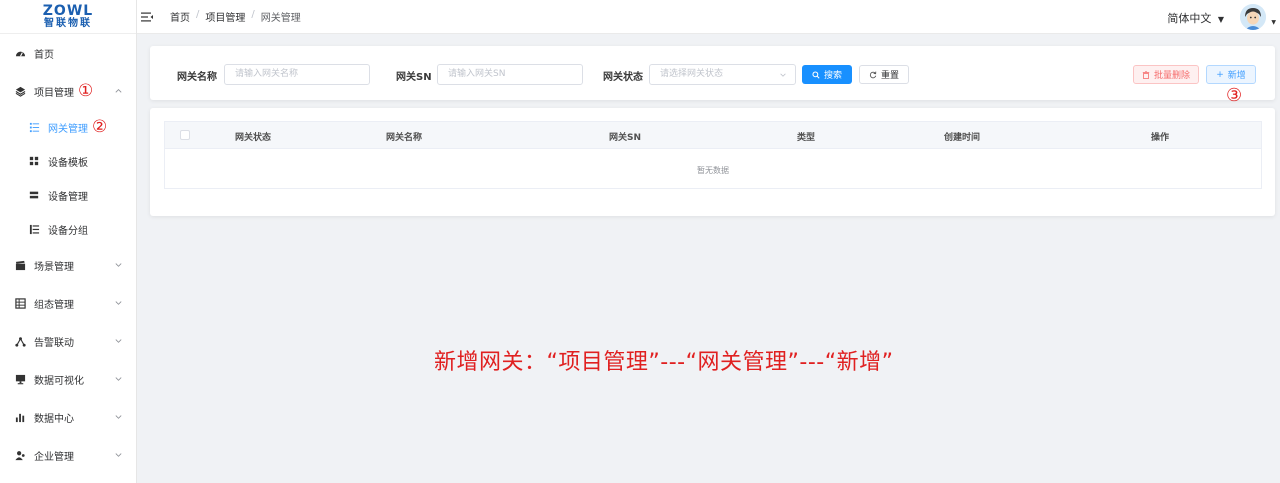 This screenshot has height=483, width=1280. I want to click on clapper-icon, so click(20, 265).